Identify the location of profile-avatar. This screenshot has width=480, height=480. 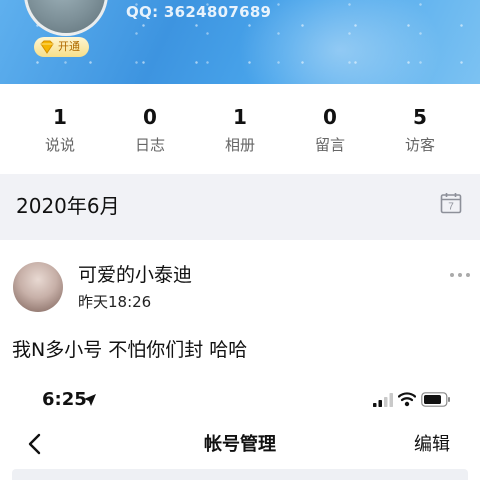
(66, 18).